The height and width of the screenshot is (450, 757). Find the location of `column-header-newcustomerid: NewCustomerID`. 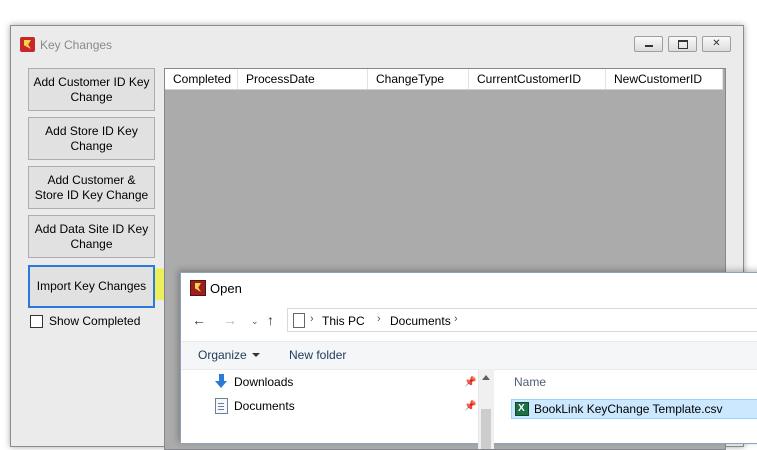

column-header-newcustomerid: NewCustomerID is located at coordinates (664, 79).